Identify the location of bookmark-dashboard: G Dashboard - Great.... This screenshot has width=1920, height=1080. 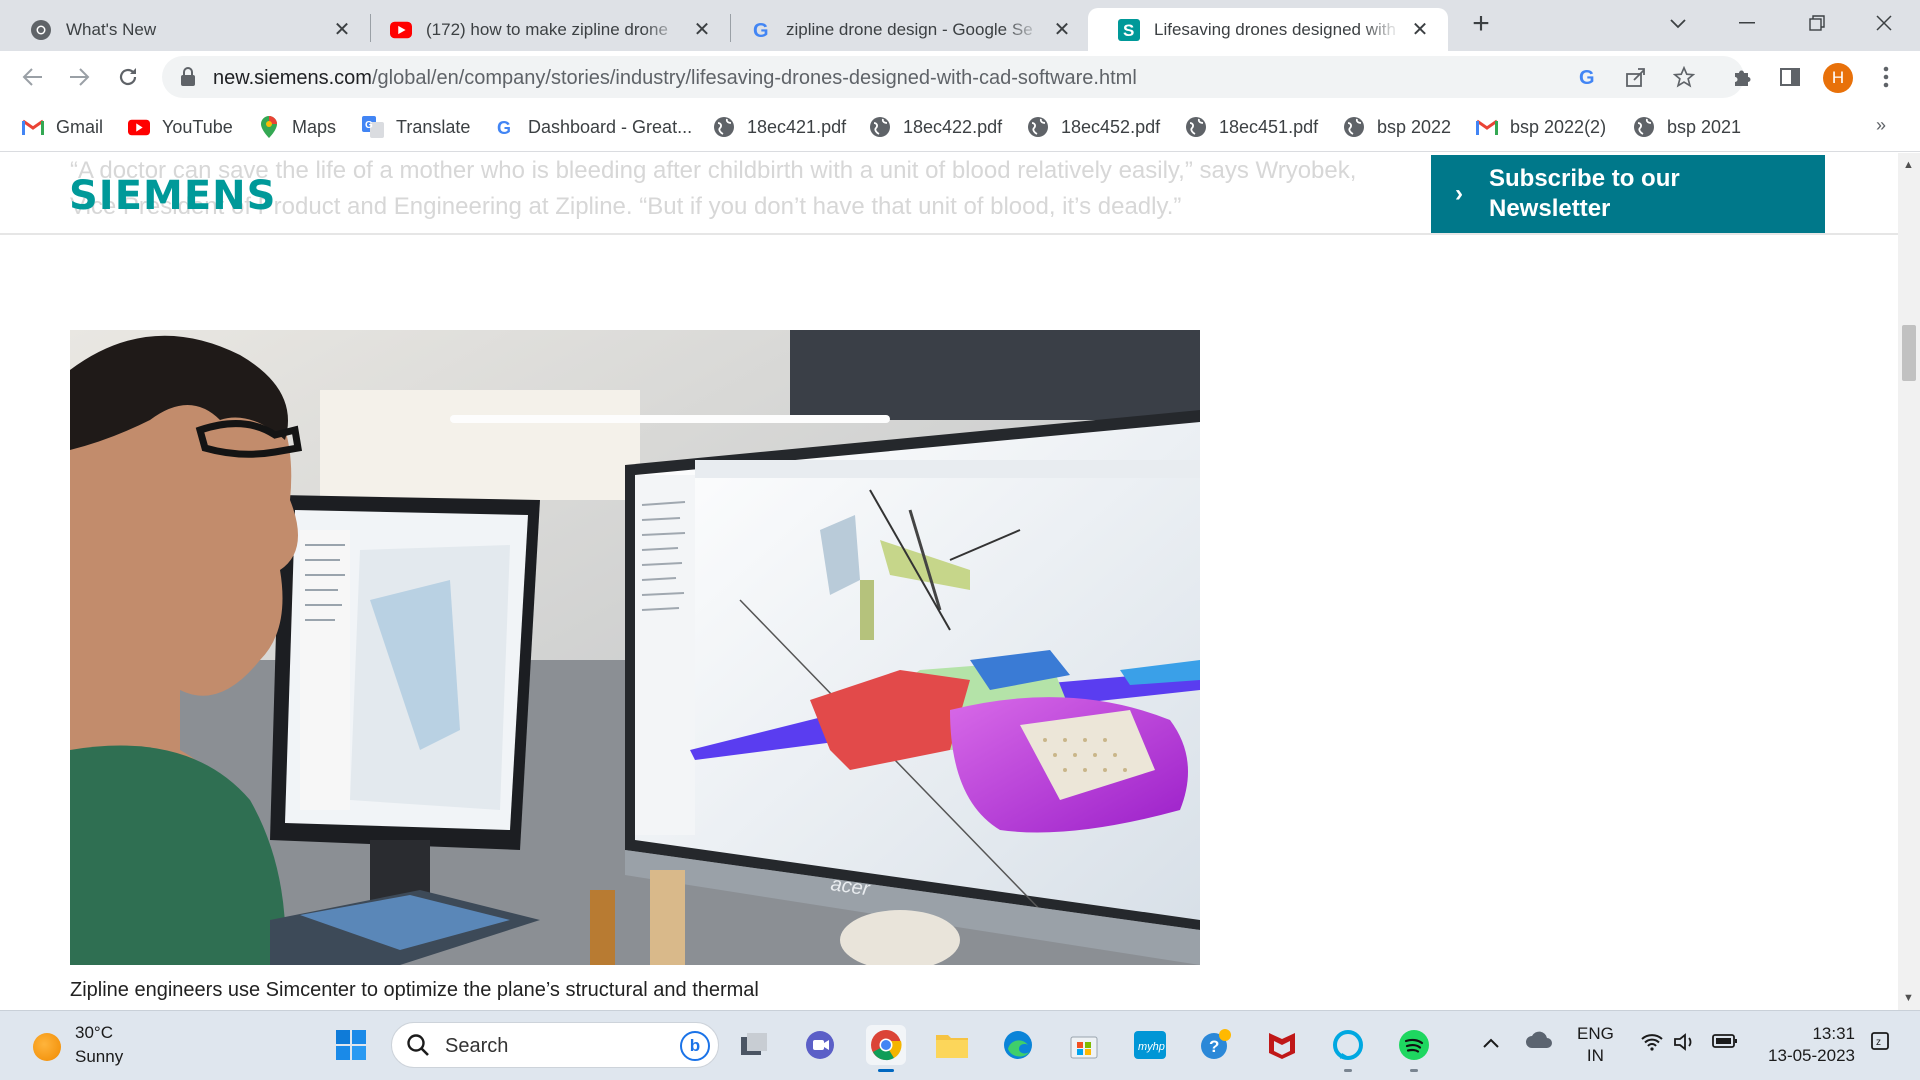
(593, 127).